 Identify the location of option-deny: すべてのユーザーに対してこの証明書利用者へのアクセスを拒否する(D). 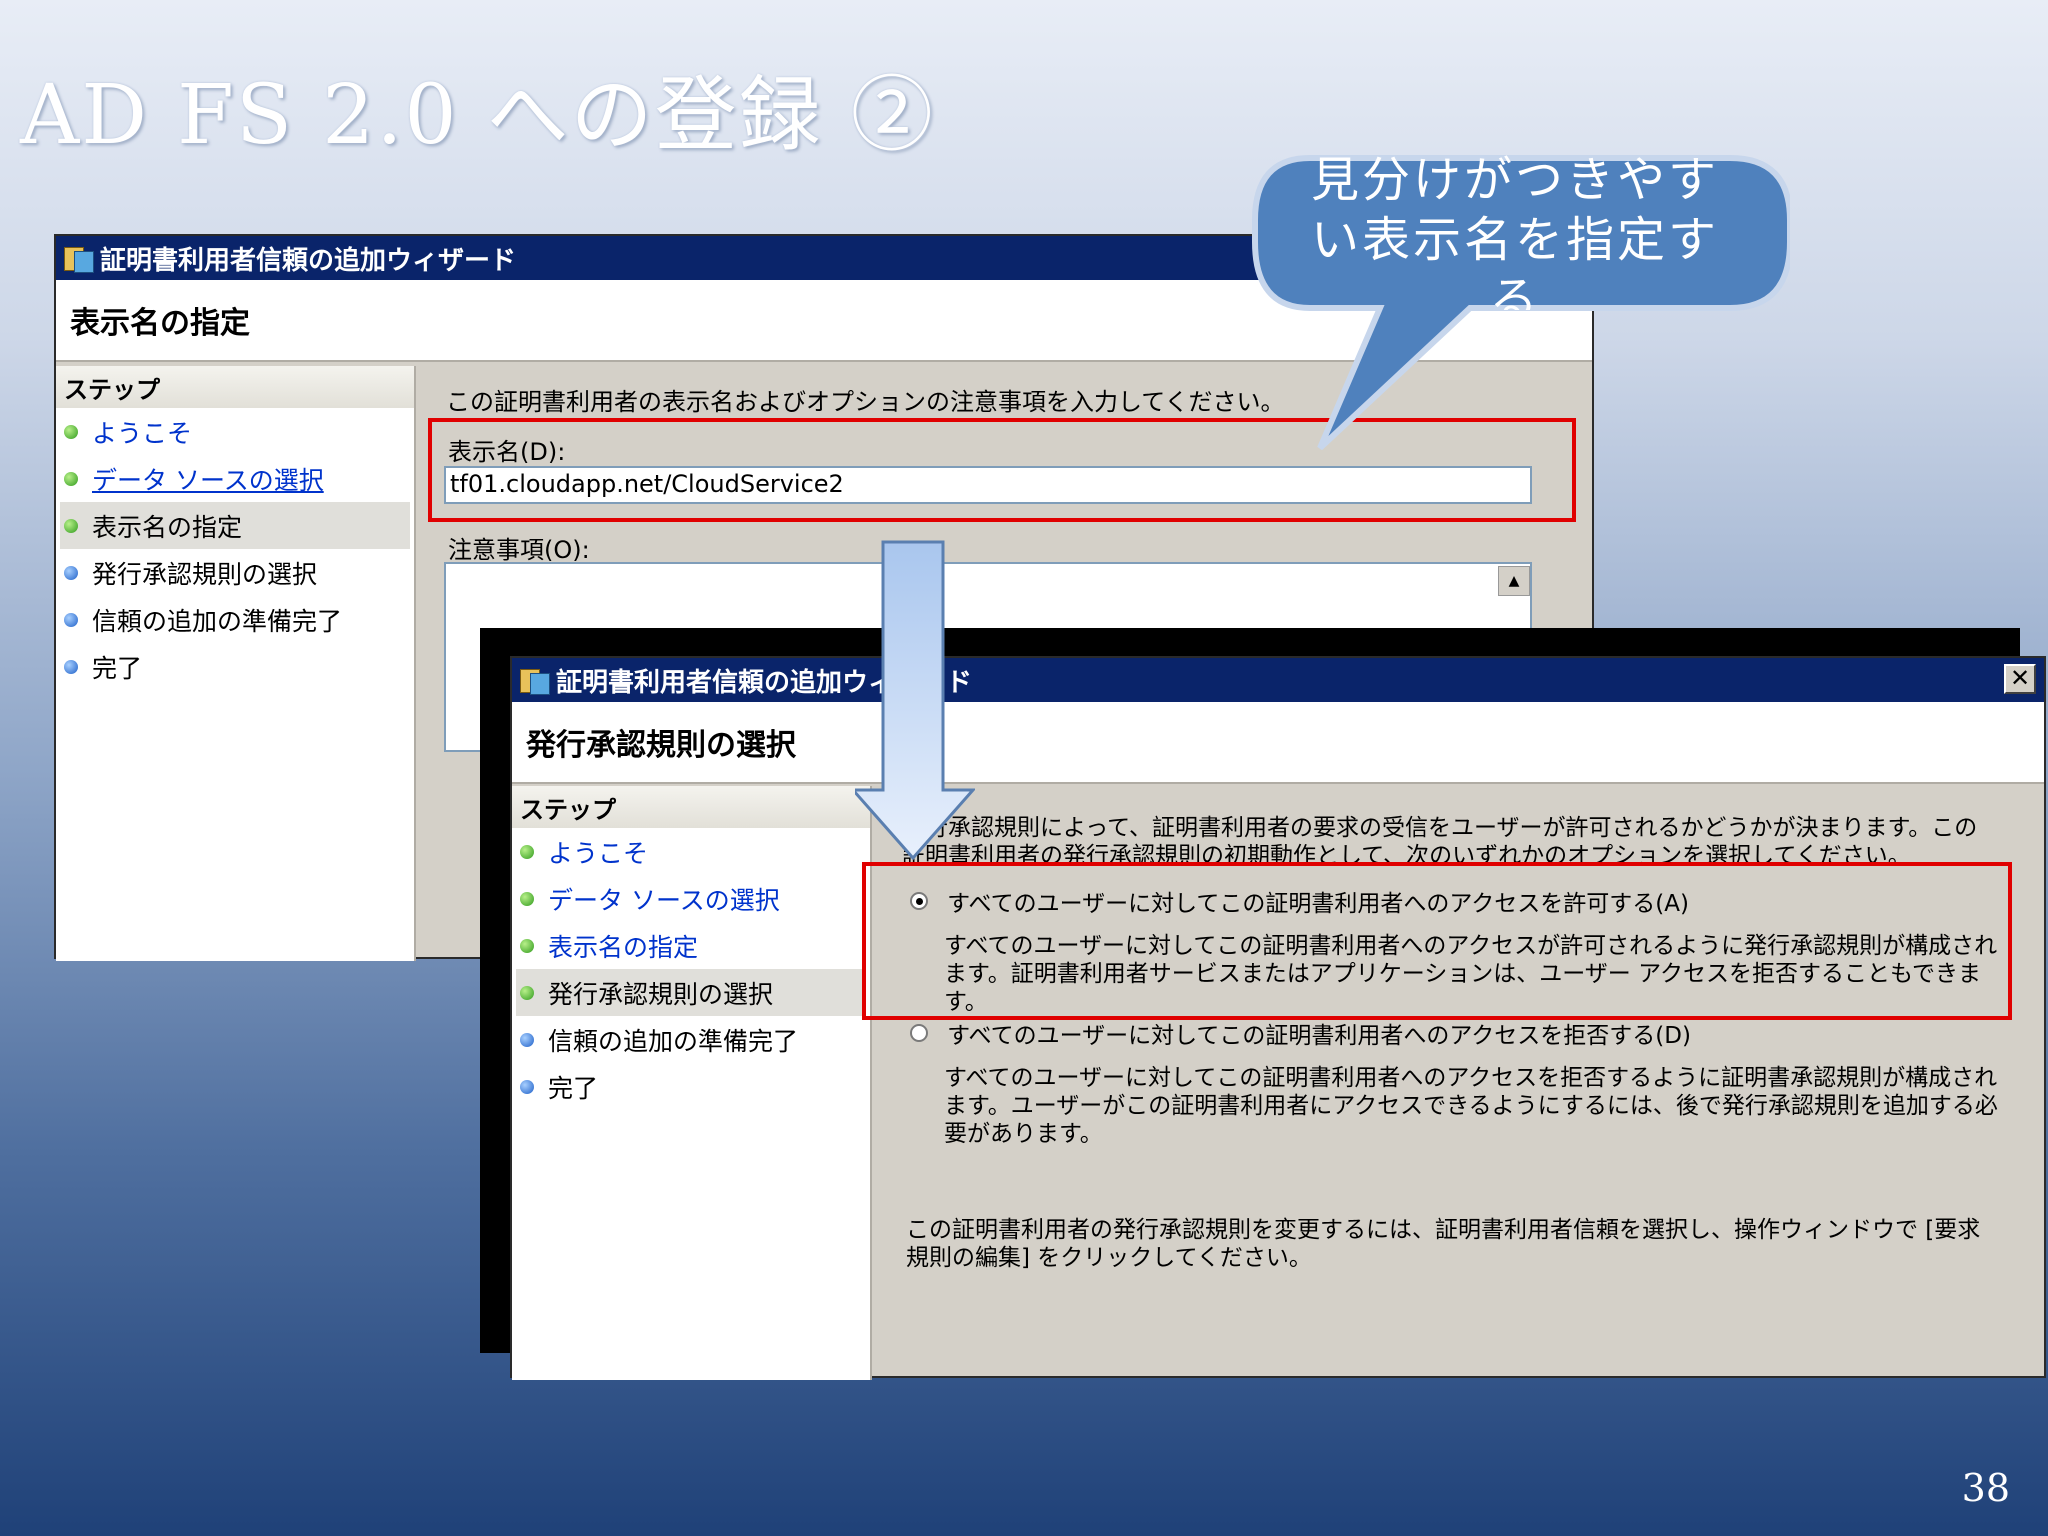
(1455, 1033).